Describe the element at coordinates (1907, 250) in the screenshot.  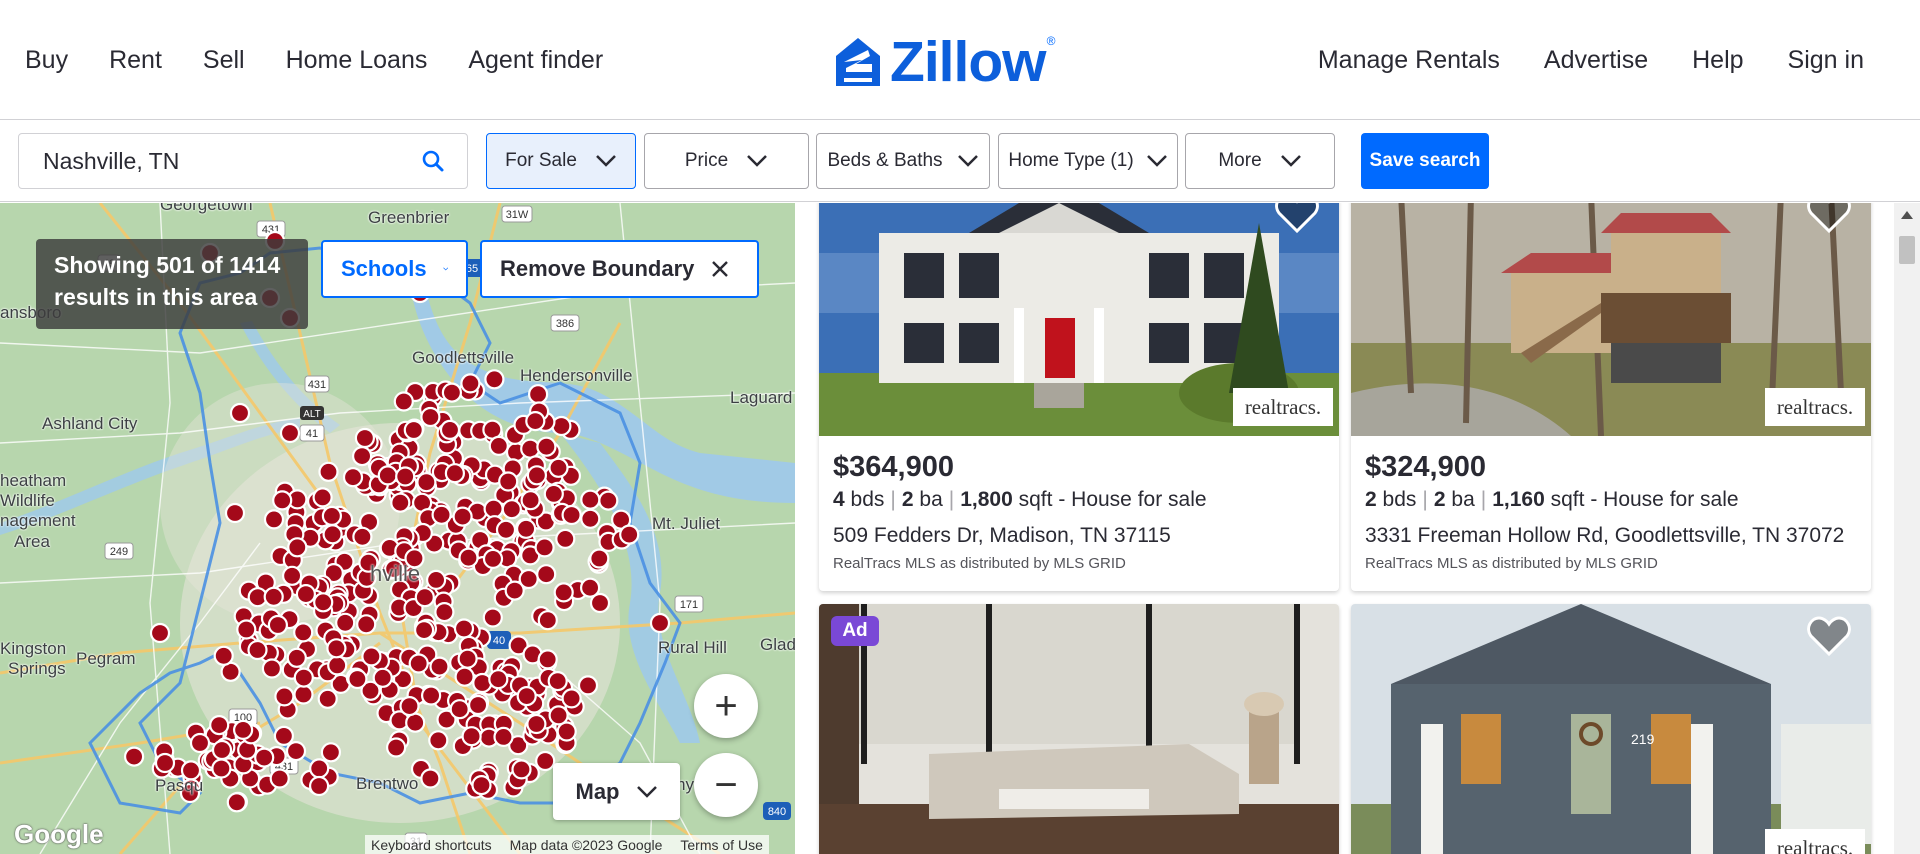
I see `scroll-thumb` at that location.